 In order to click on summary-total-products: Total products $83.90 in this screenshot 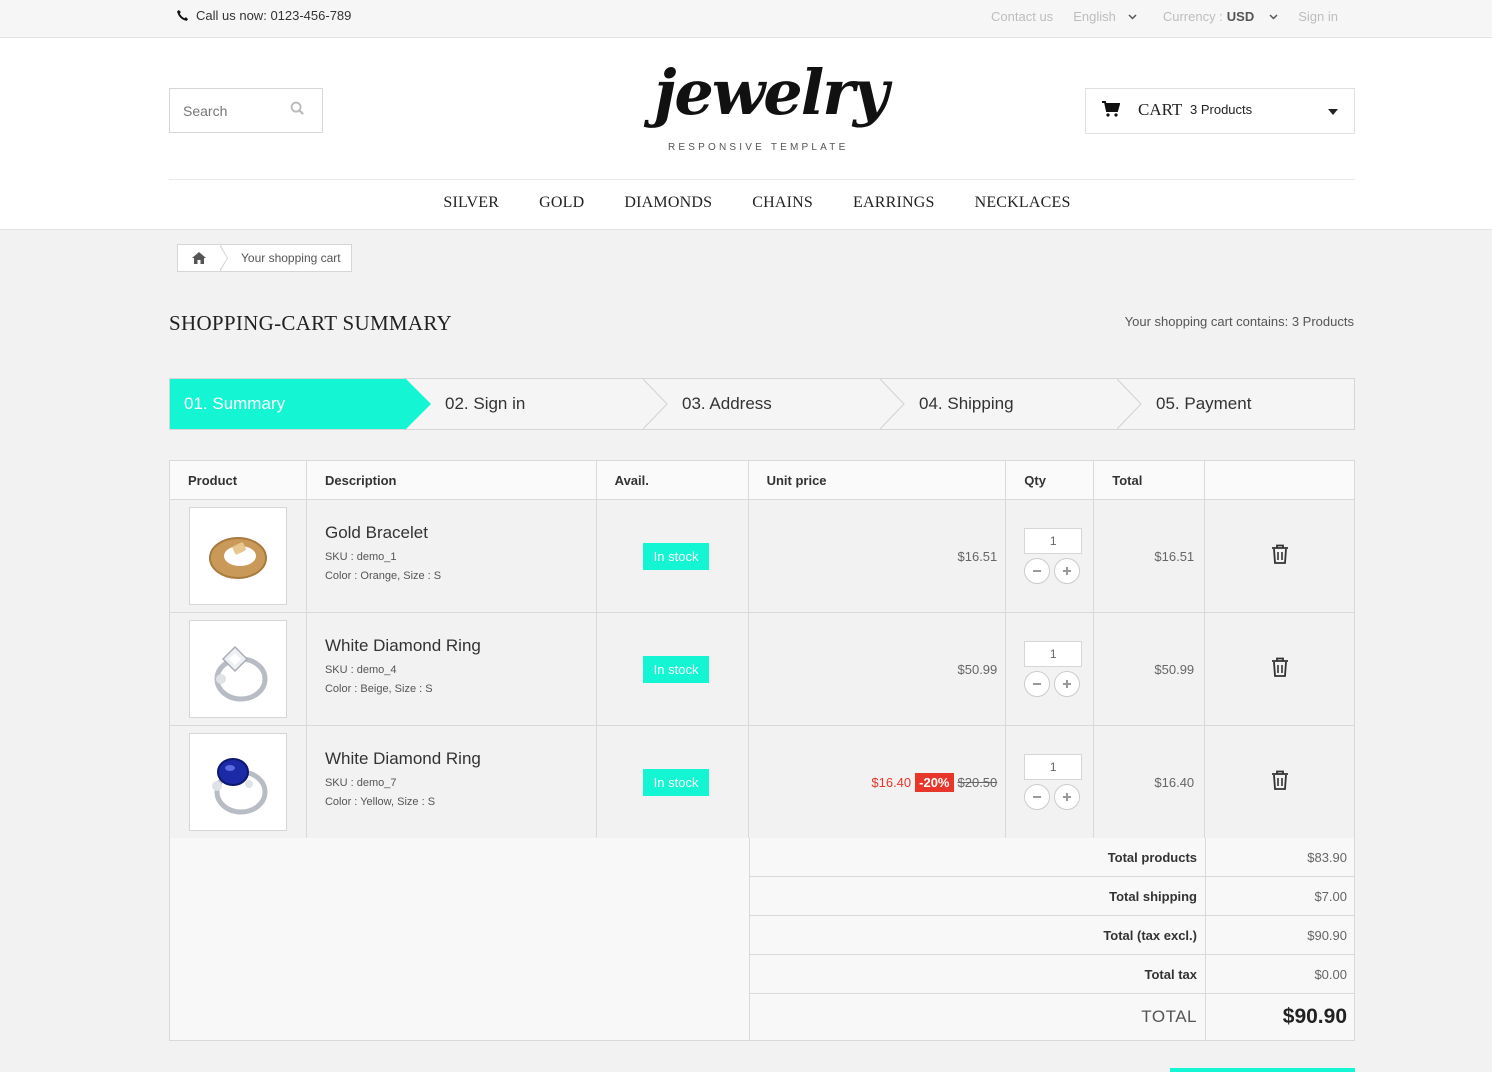, I will do `click(1052, 857)`.